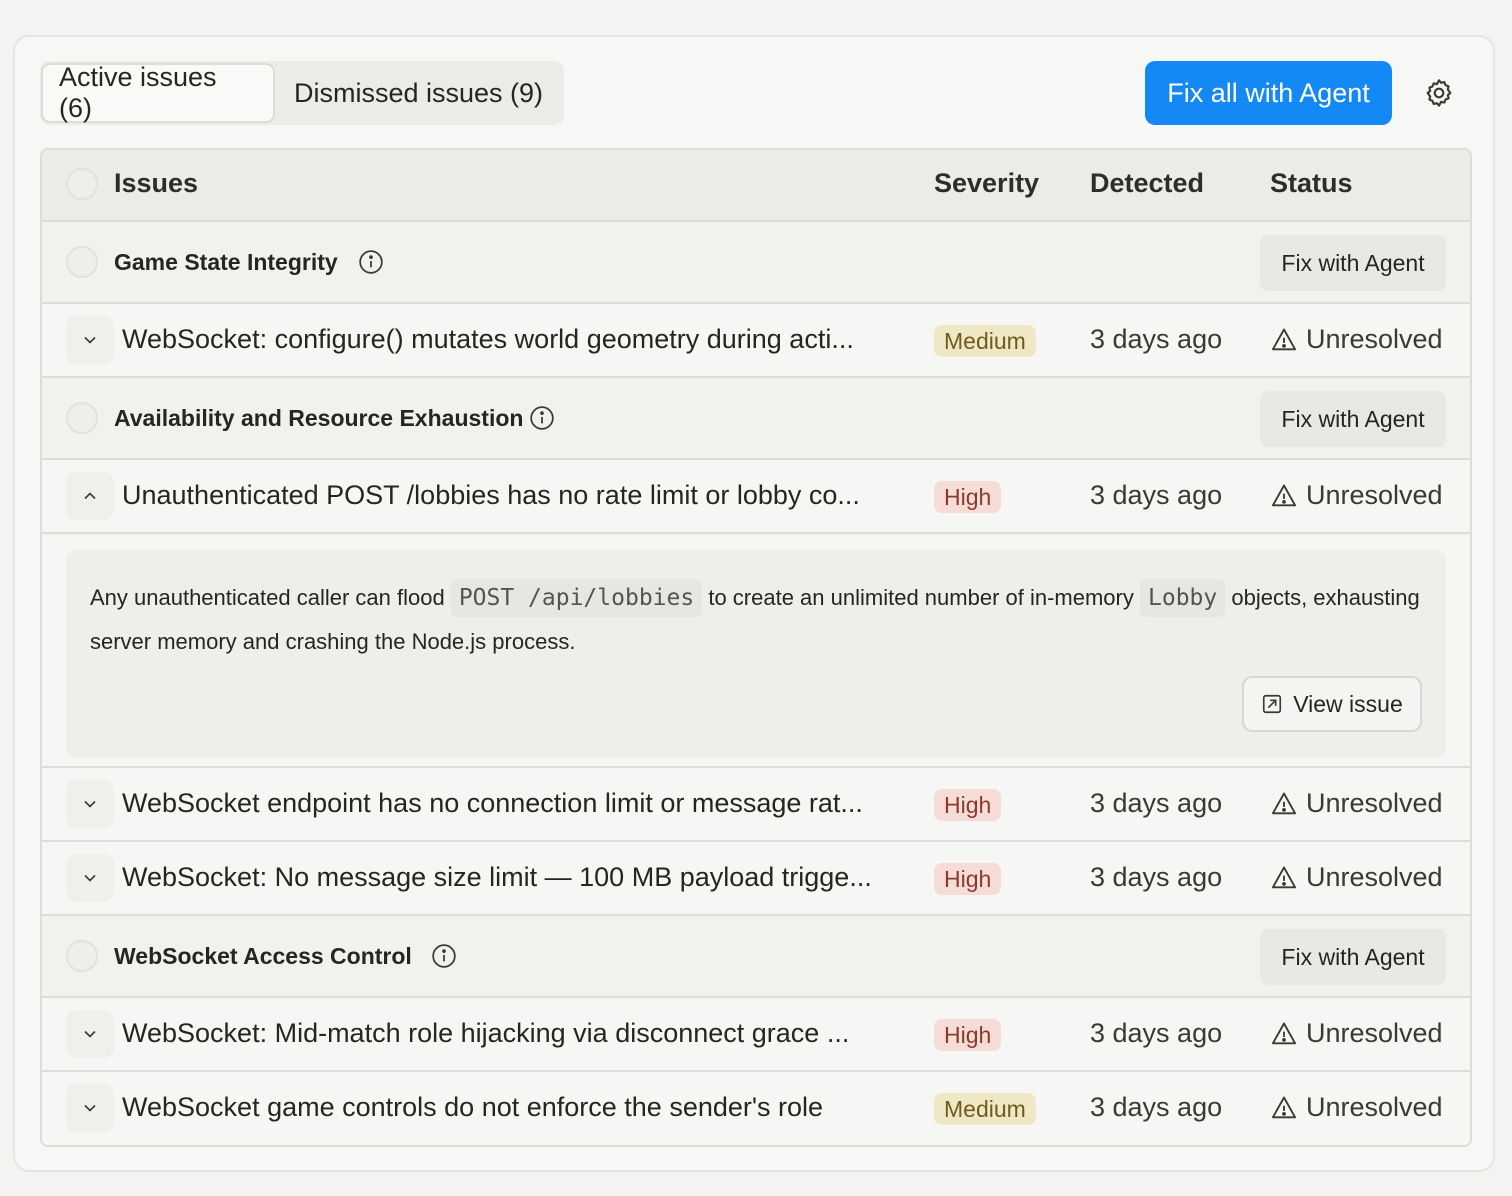 The image size is (1512, 1196). I want to click on group-row-websocket-access-control: WebSocket Access Control Fix with Agent, so click(756, 957).